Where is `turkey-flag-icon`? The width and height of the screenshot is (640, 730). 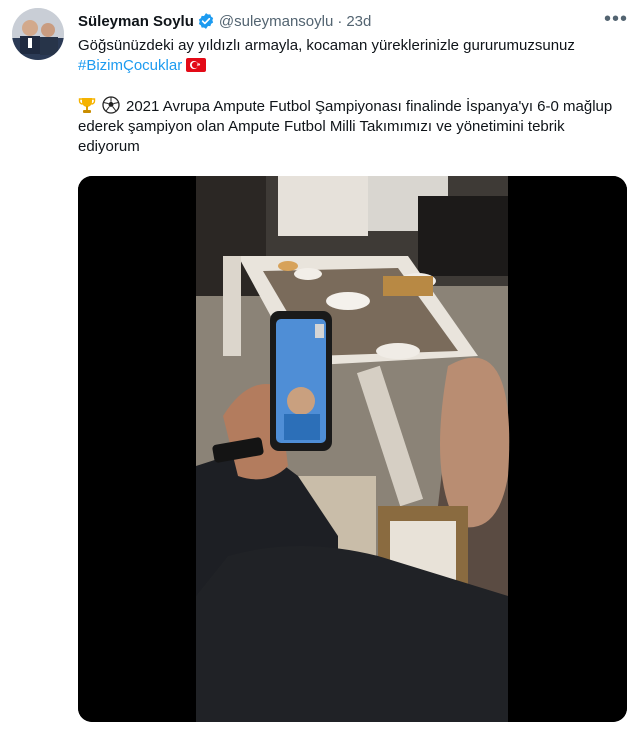
turkey-flag-icon is located at coordinates (196, 65).